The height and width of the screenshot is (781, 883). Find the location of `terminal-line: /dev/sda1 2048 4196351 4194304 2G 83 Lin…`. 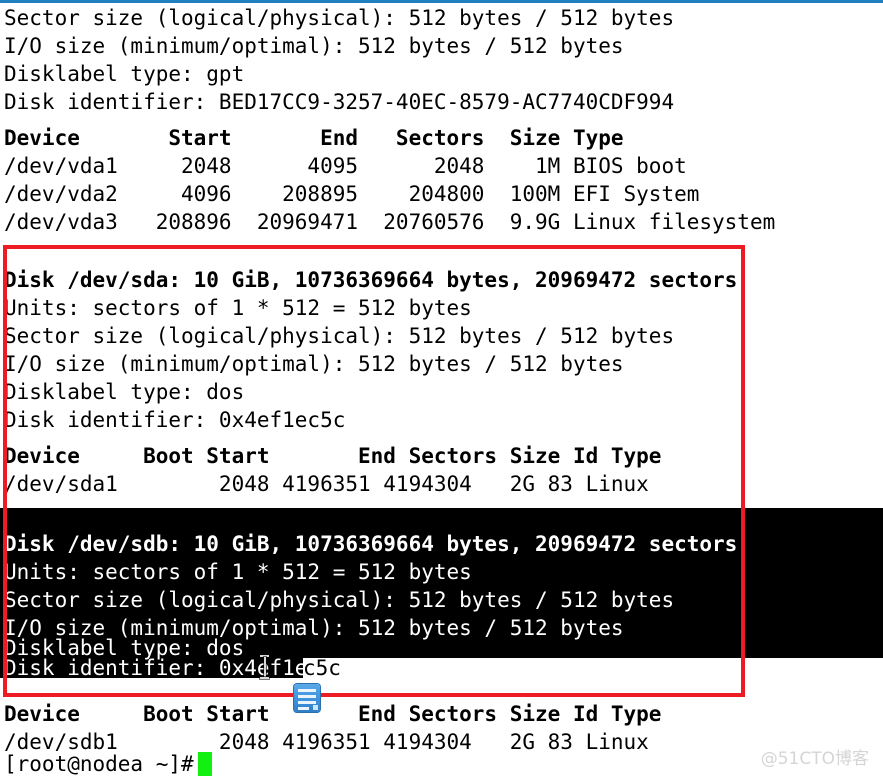

terminal-line: /dev/sda1 2048 4196351 4194304 2G 83 Lin… is located at coordinates (326, 484).